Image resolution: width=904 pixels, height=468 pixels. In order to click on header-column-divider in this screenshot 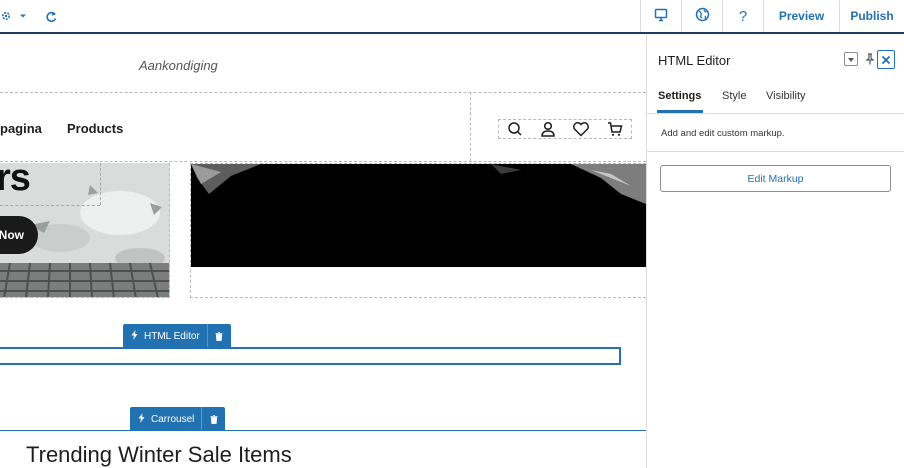, I will do `click(470, 126)`.